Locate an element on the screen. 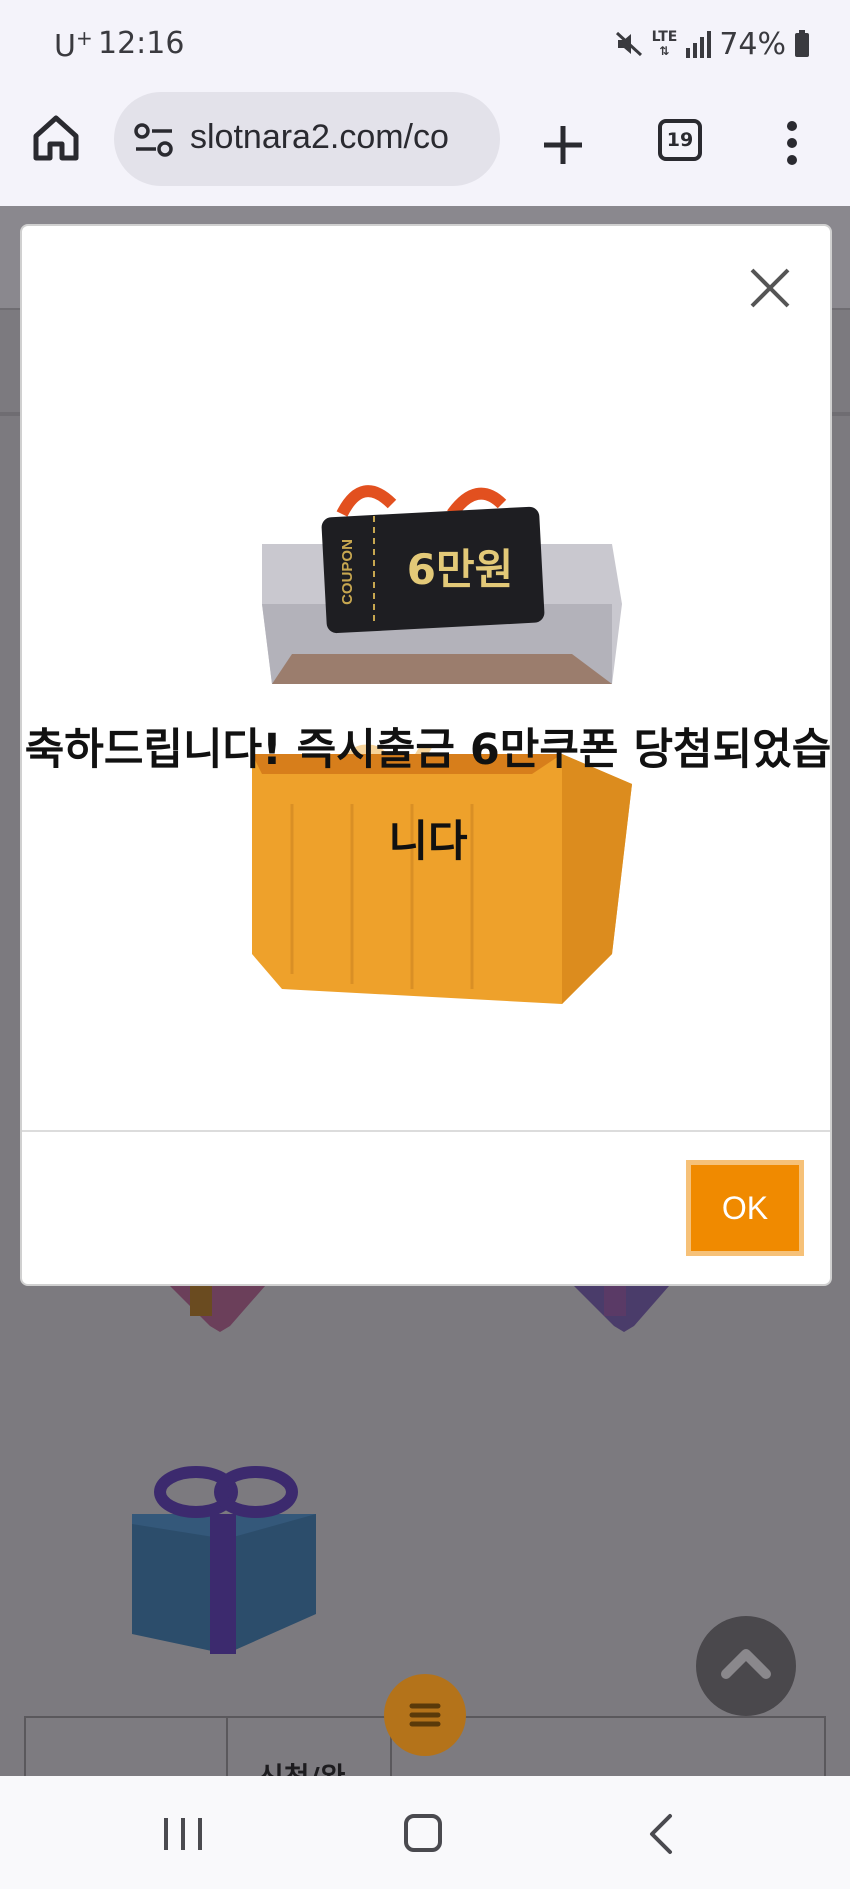  new-tab-icon is located at coordinates (563, 145).